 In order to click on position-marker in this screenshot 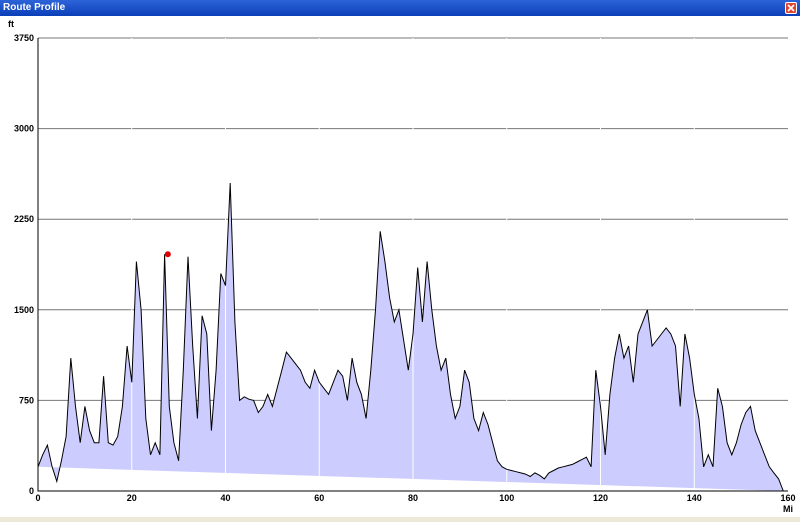, I will do `click(167, 254)`.